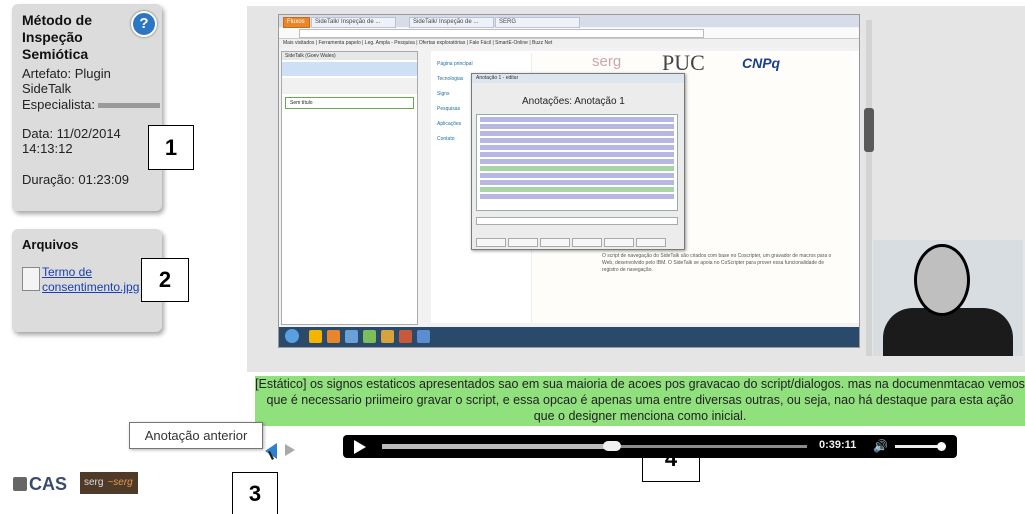 The height and width of the screenshot is (514, 1025). I want to click on dialog-titlebar: Anotação 1 - editar, so click(578, 78).